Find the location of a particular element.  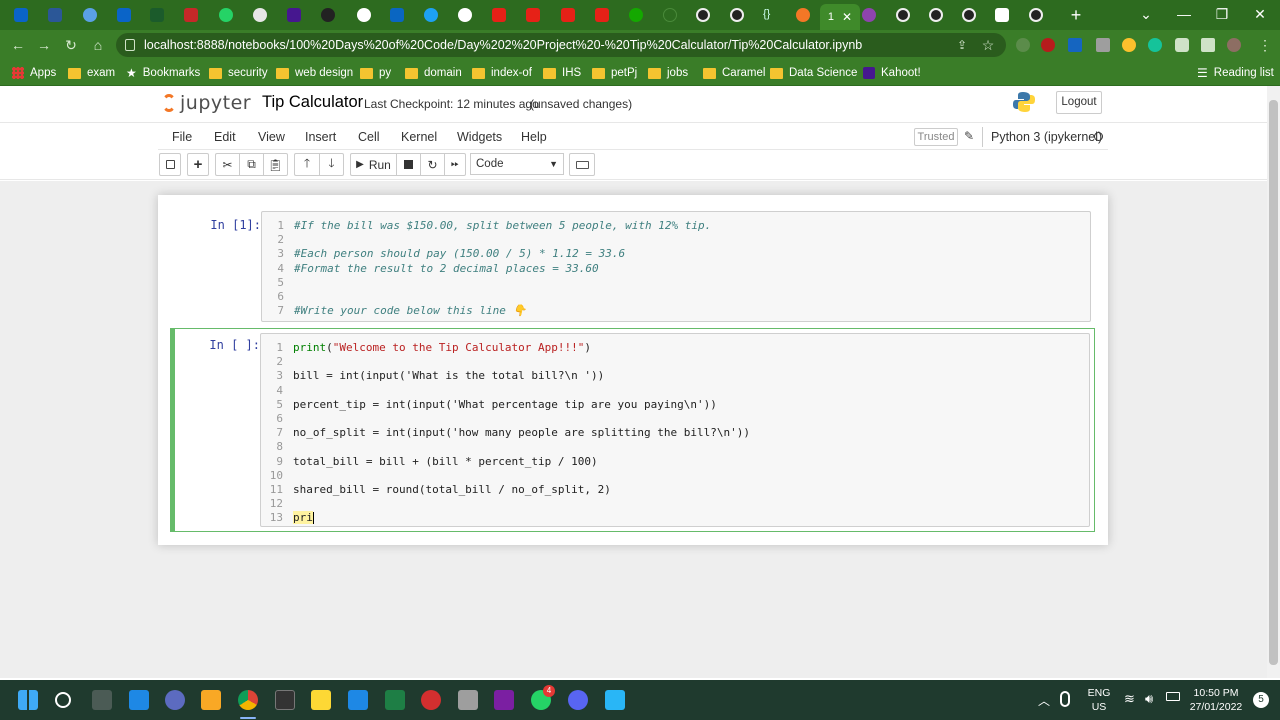

bookmark-domain: domain is located at coordinates (433, 73).